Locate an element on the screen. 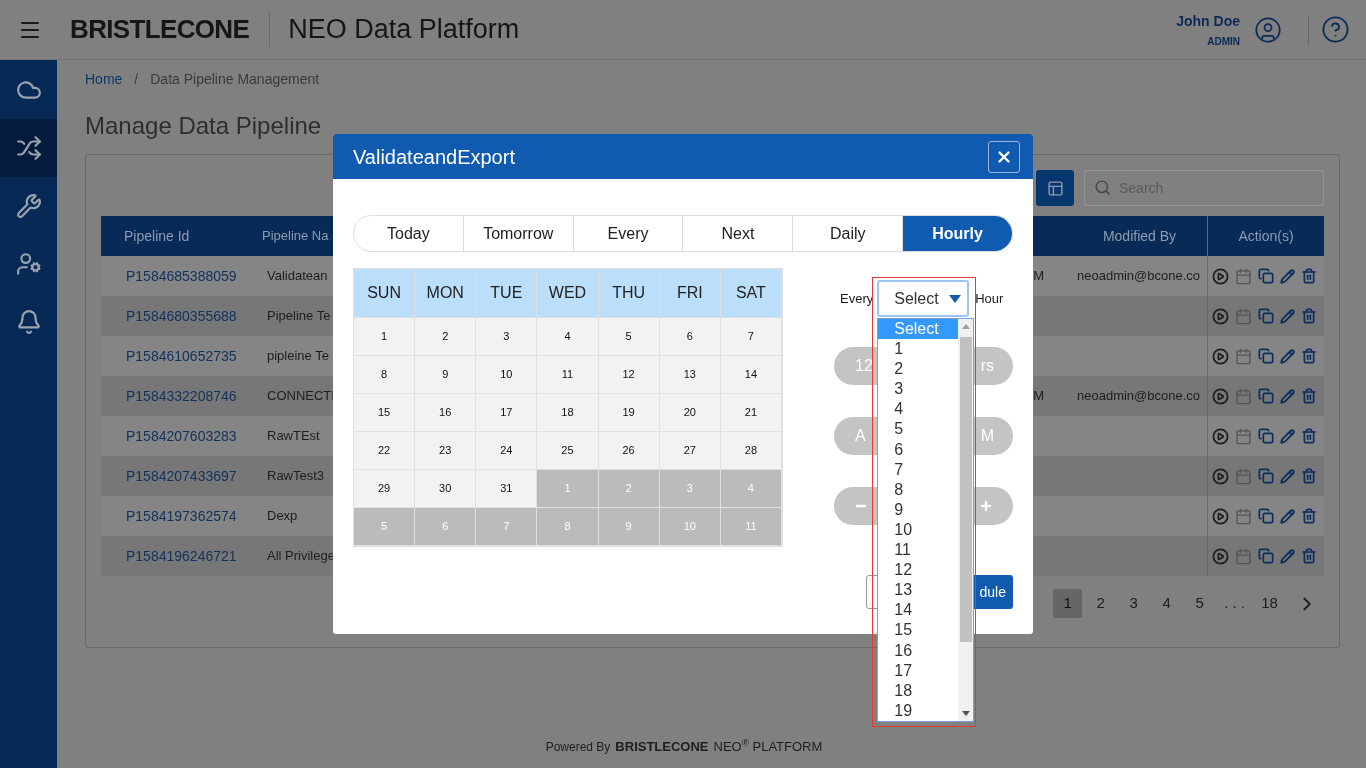 The image size is (1366, 768). calendar-day: 31 is located at coordinates (507, 489).